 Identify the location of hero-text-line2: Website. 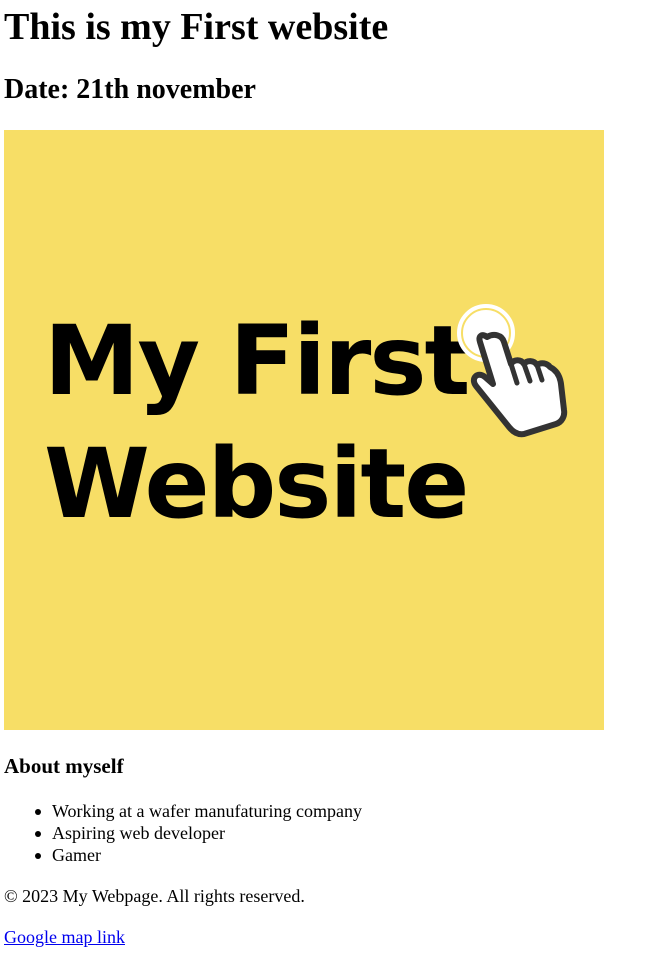
(255, 484).